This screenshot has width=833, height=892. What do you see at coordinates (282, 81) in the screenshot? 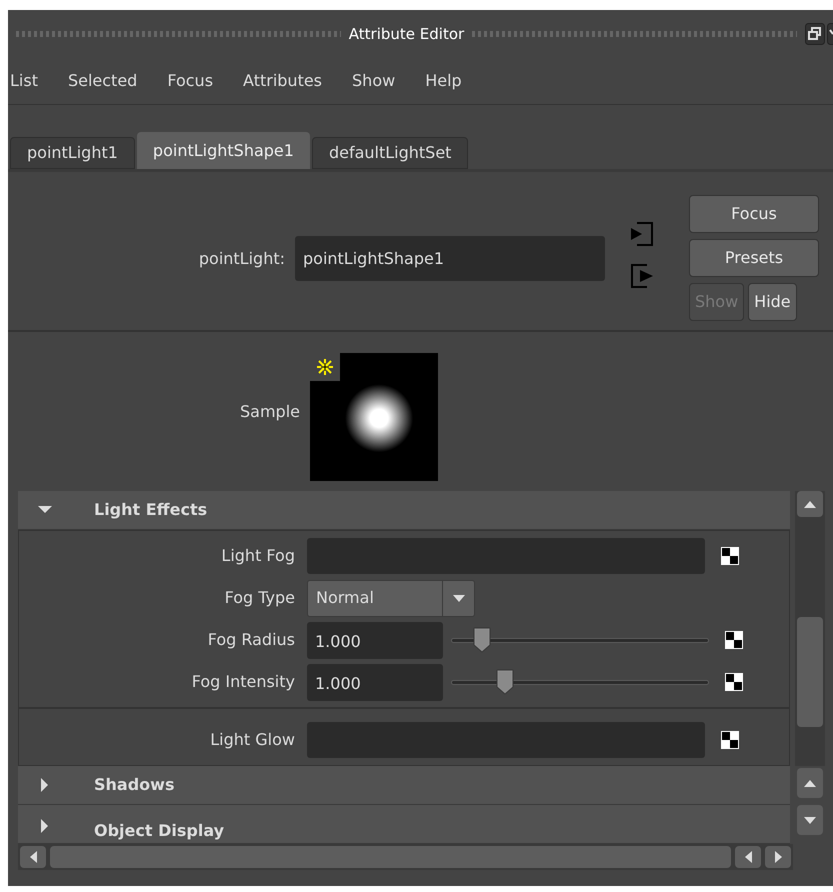
I see `menu-item: Attributes` at bounding box center [282, 81].